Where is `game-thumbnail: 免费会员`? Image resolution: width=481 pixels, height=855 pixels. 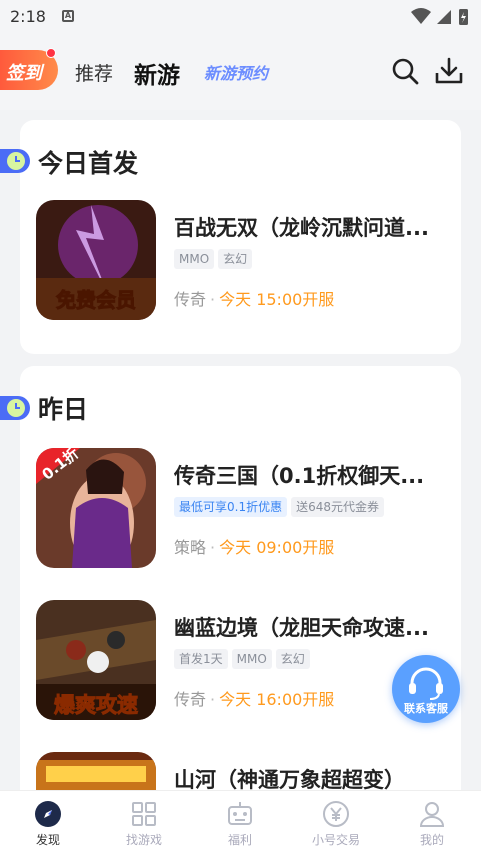
game-thumbnail: 免费会员 is located at coordinates (96, 260).